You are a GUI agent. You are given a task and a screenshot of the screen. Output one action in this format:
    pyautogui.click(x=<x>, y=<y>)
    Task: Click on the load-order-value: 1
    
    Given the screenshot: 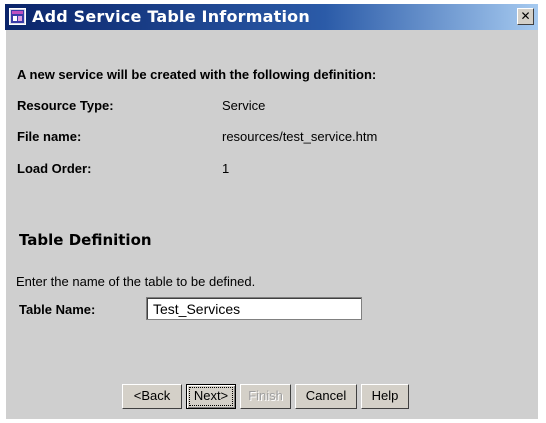 What is the action you would take?
    pyautogui.click(x=226, y=168)
    